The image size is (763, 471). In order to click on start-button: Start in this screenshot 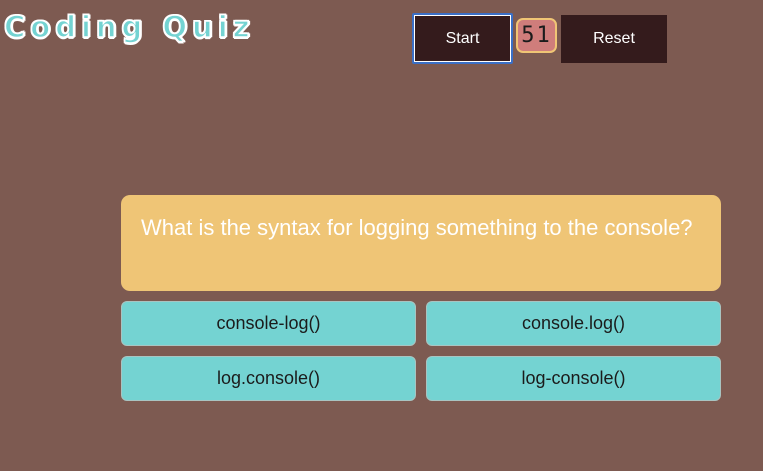, I will do `click(462, 38)`.